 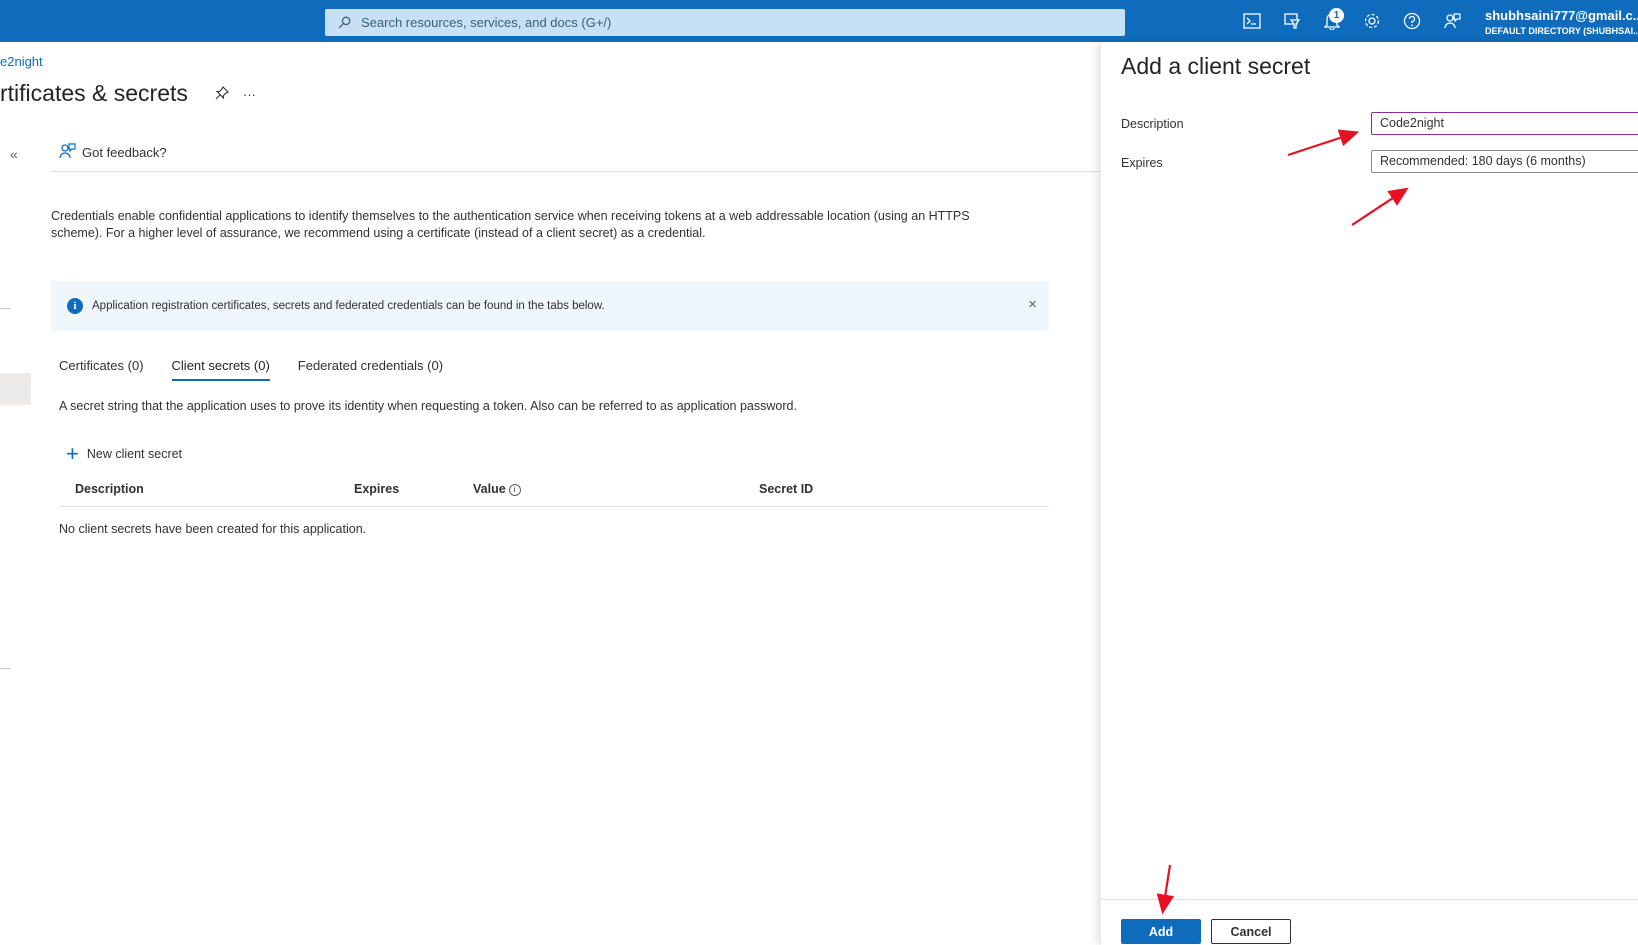 I want to click on column-value-label: Value, so click(x=489, y=489).